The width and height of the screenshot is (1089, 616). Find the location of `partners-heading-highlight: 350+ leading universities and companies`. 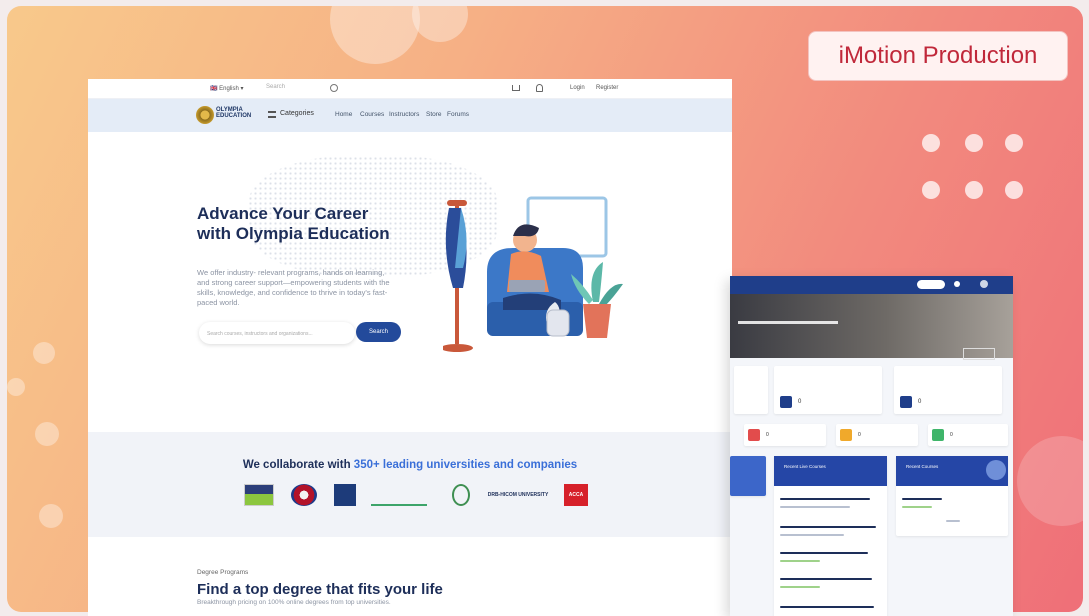

partners-heading-highlight: 350+ leading universities and companies is located at coordinates (465, 465).